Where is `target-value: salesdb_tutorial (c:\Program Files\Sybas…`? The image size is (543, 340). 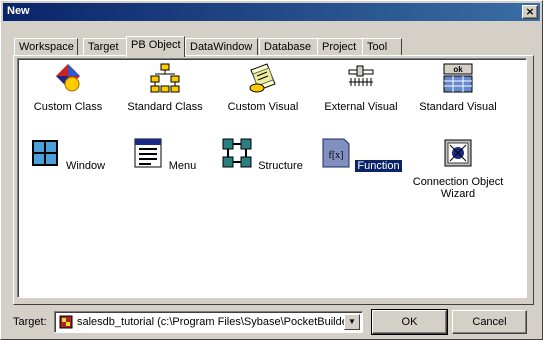 target-value: salesdb_tutorial (c:\Program Files\Sybas… is located at coordinates (211, 322).